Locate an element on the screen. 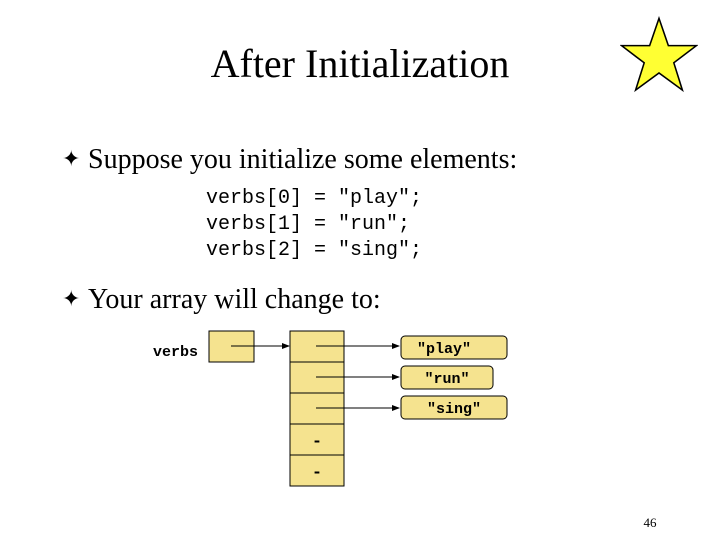  string-value: "run" is located at coordinates (446, 379).